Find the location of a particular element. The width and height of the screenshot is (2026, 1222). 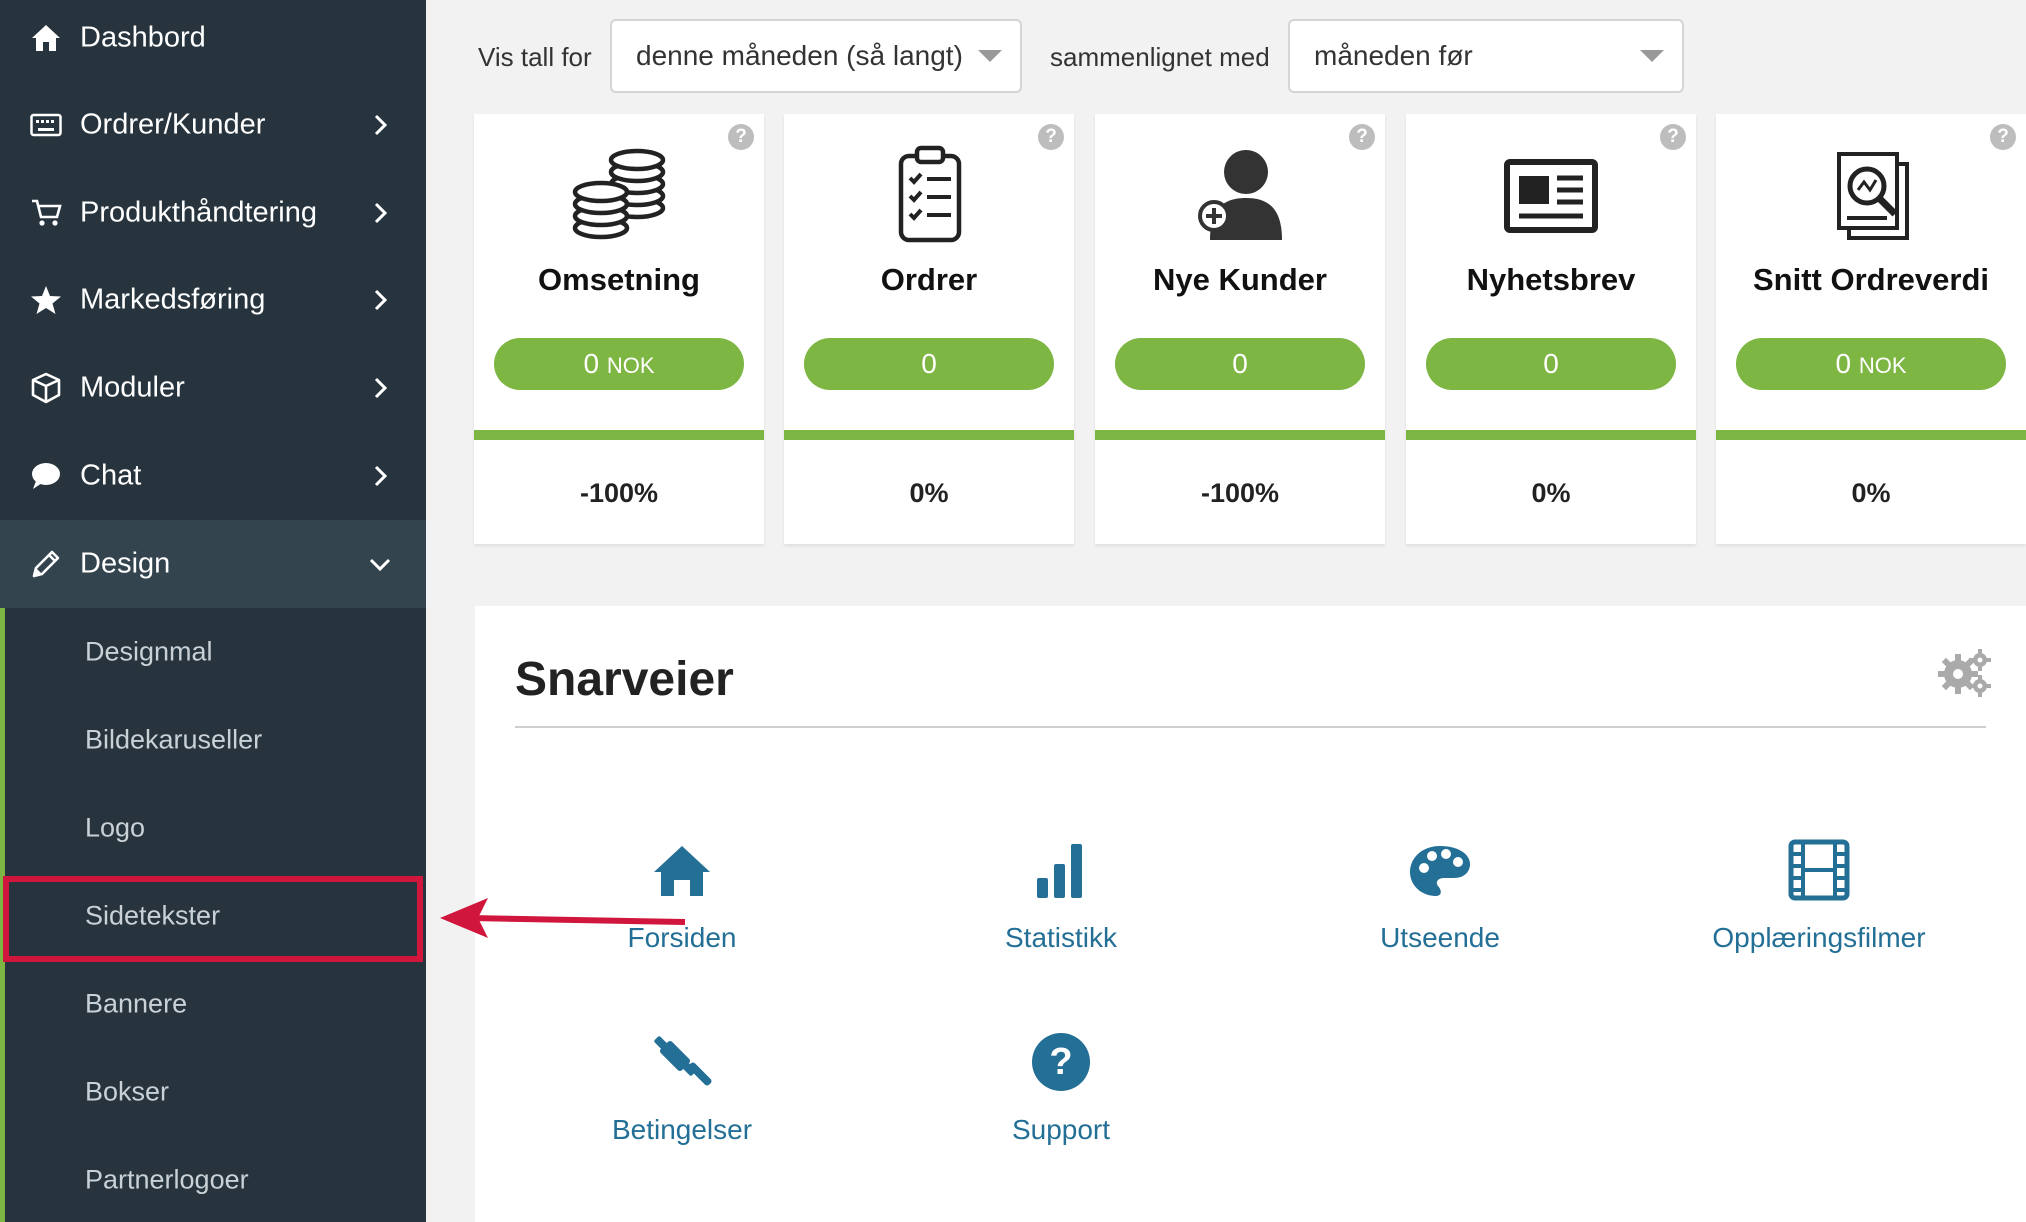

stat-card-omsetning: ? Omsetning 0 NOK -100% is located at coordinates (619, 329).